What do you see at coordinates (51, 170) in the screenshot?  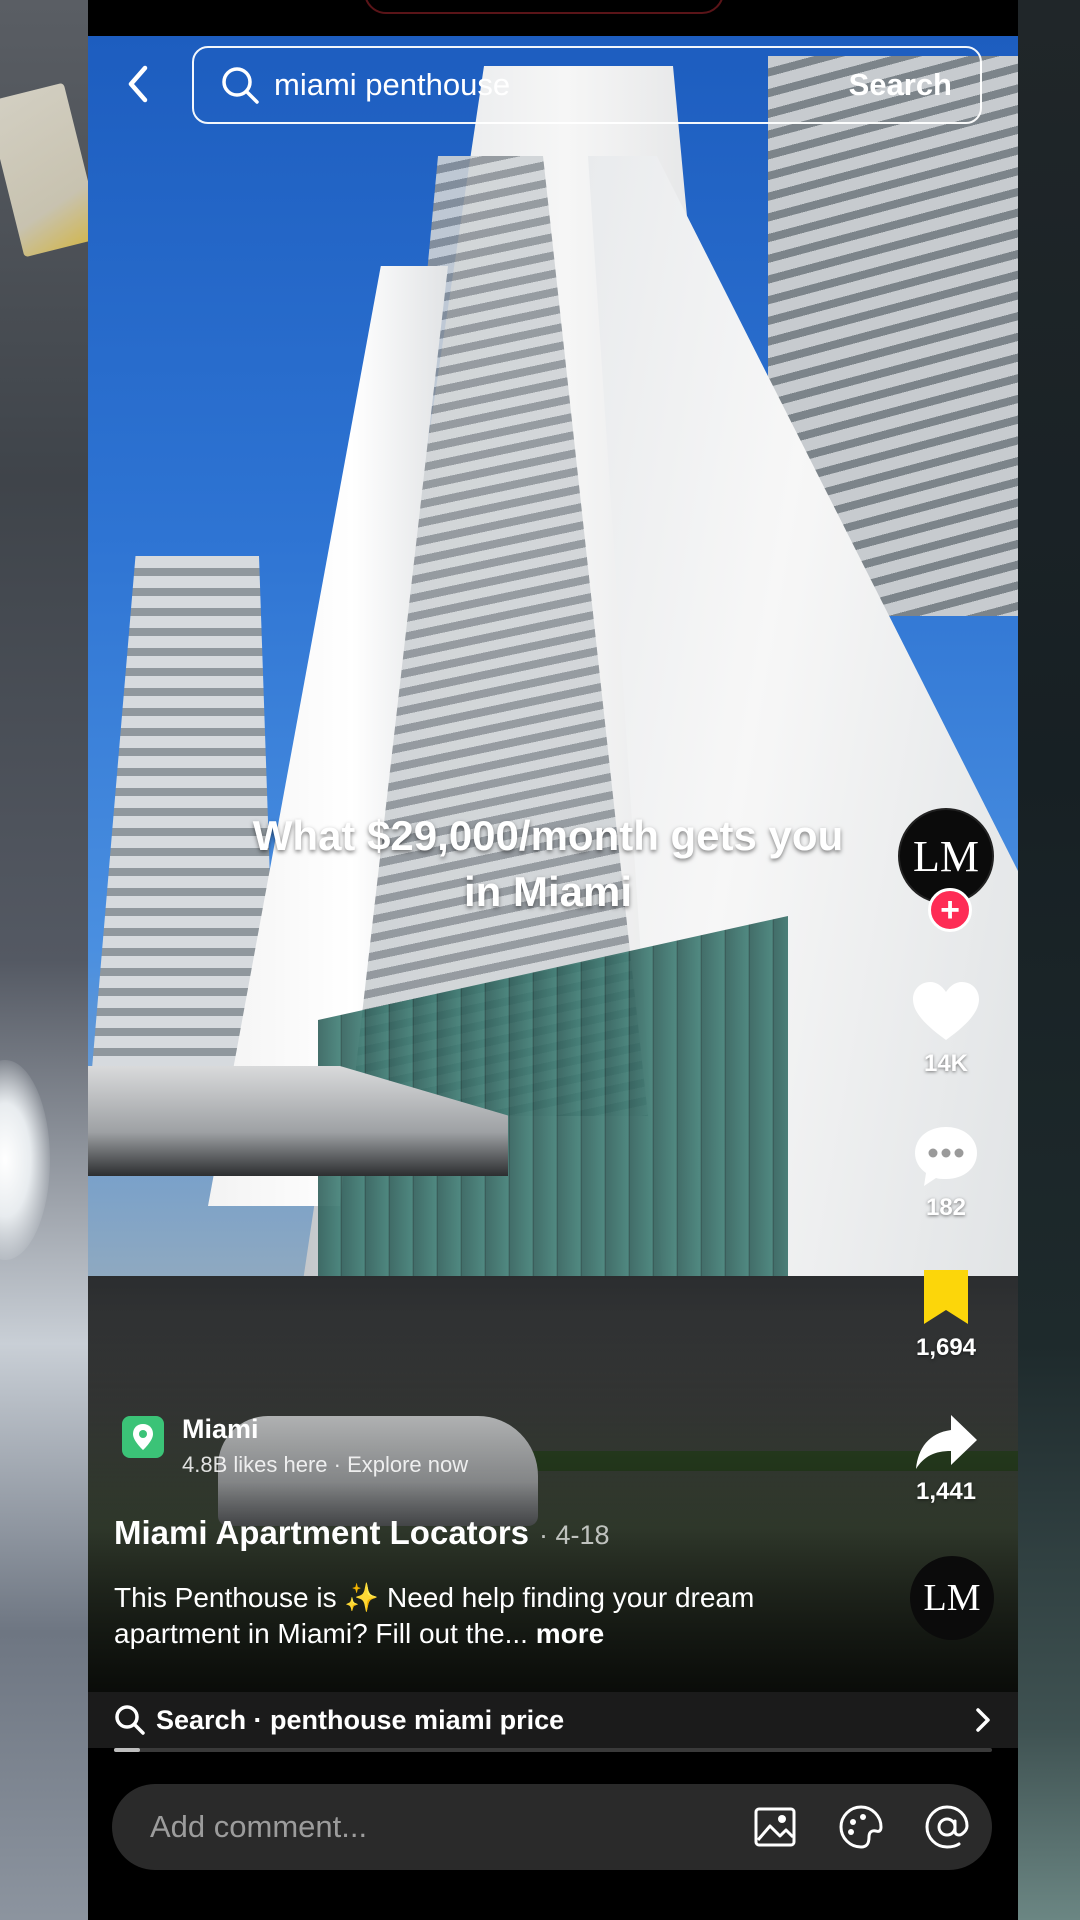 I see `background-sticker` at bounding box center [51, 170].